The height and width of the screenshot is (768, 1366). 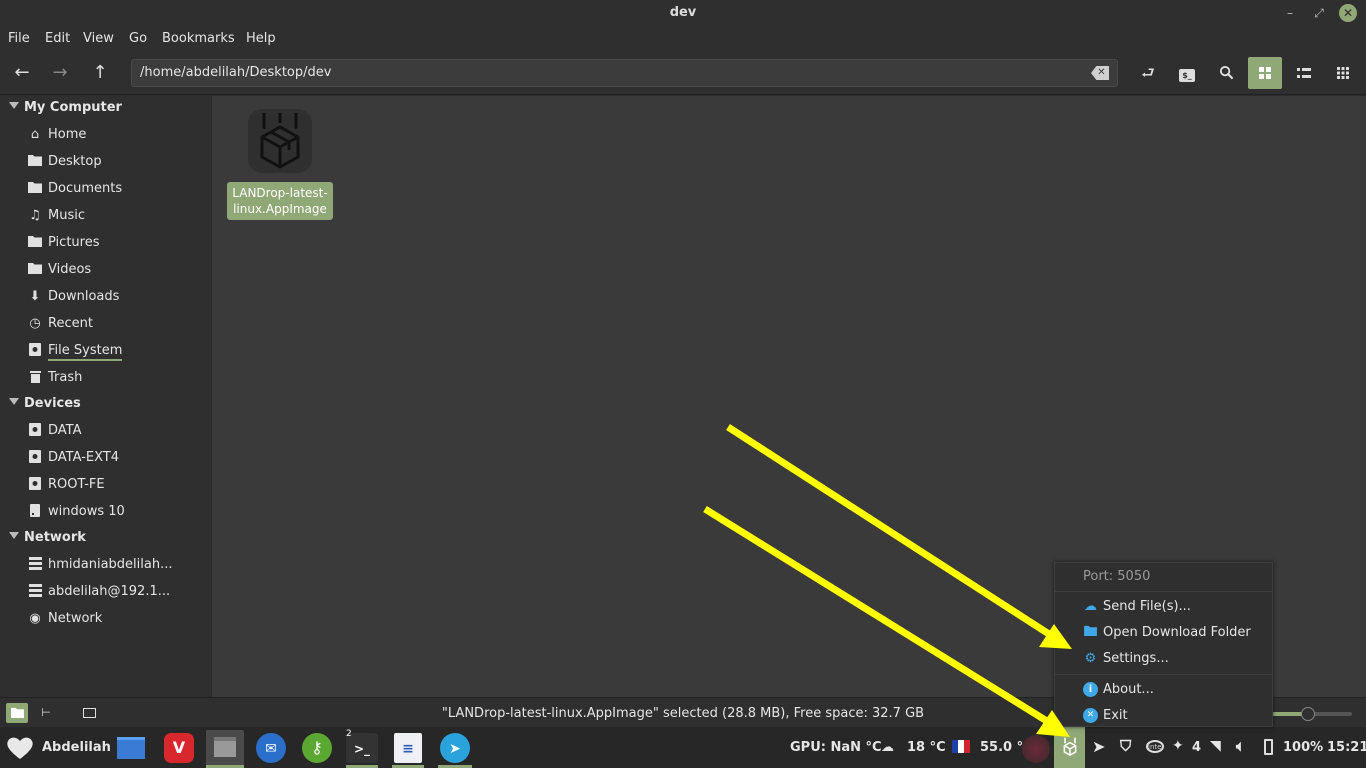 I want to click on toggle-location-button: ⮐, so click(x=1148, y=73).